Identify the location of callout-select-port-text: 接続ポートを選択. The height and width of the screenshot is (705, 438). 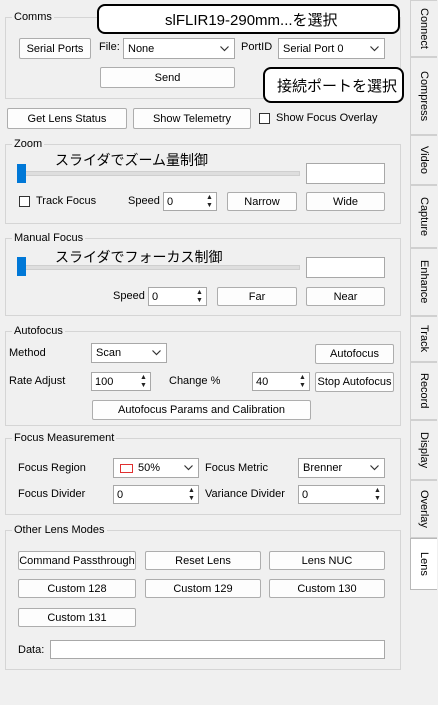
(337, 86).